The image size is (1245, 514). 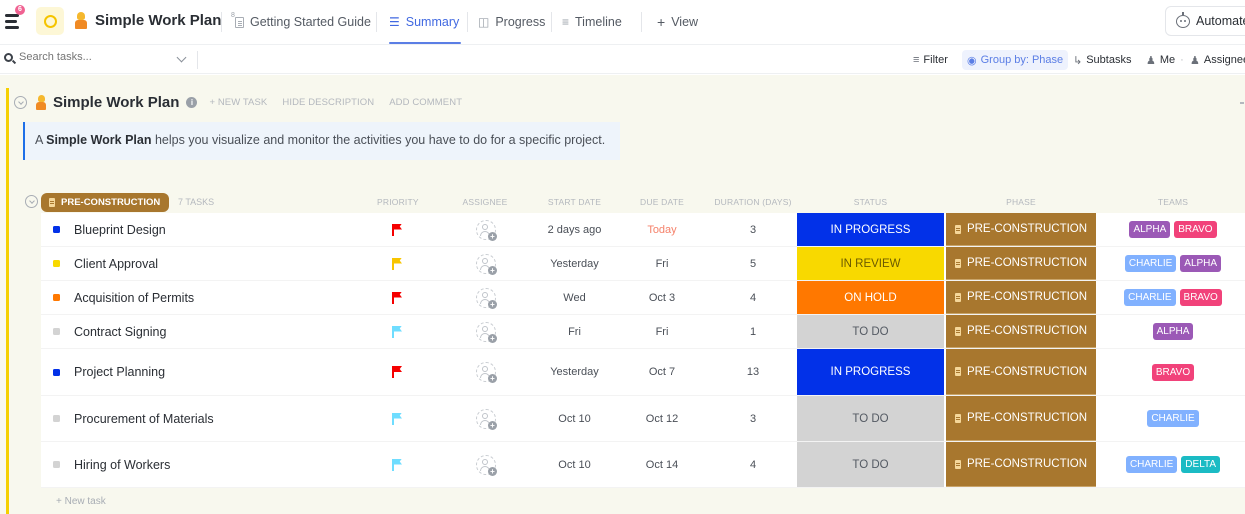 I want to click on assignees-button: ♟ Assignees, so click(x=1217, y=60).